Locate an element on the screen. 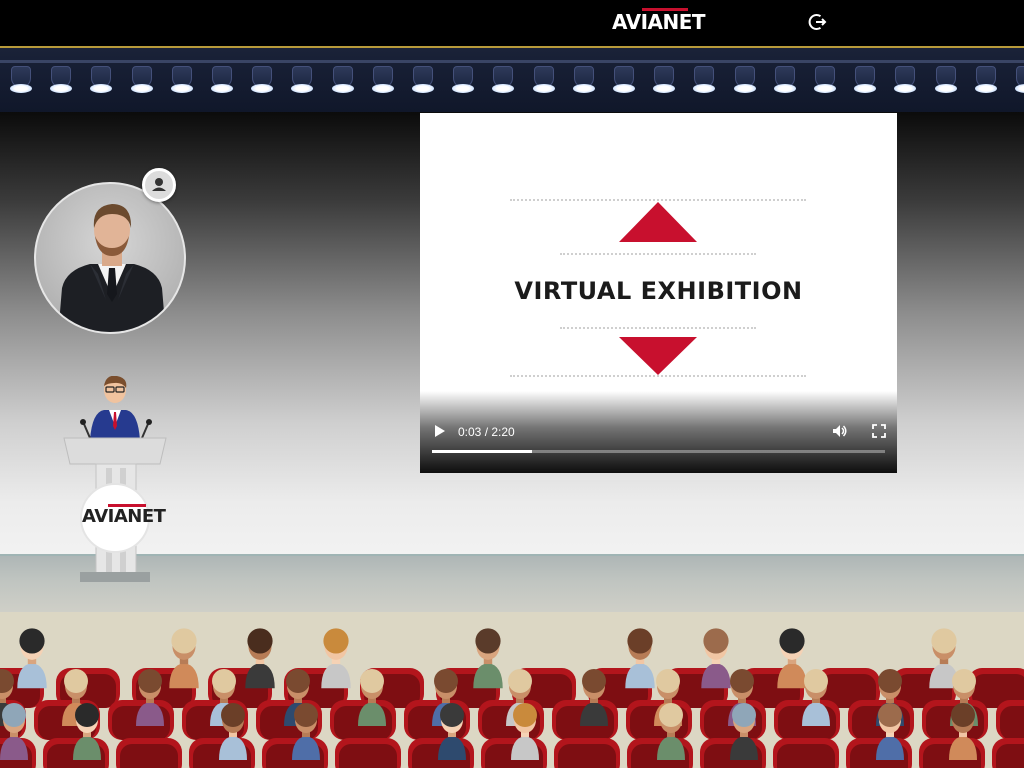 Image resolution: width=1024 pixels, height=768 pixels. header-logo: AVIANET is located at coordinates (659, 21).